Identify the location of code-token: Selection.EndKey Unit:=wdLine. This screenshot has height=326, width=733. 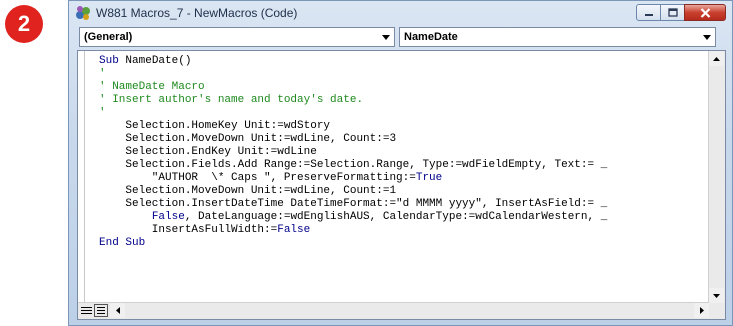
(208, 152).